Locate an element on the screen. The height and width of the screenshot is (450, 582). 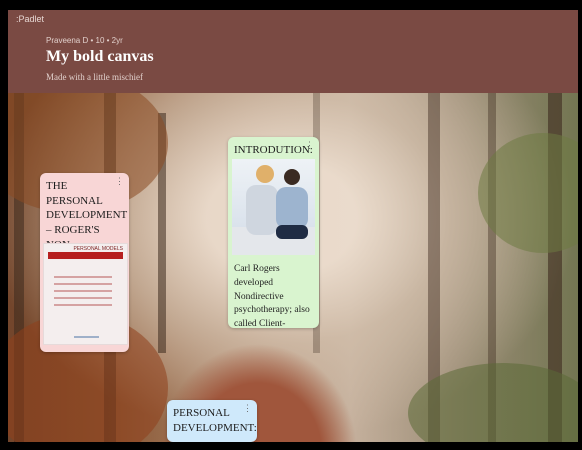
board-subtitle: Made with a little mischief is located at coordinates (94, 77).